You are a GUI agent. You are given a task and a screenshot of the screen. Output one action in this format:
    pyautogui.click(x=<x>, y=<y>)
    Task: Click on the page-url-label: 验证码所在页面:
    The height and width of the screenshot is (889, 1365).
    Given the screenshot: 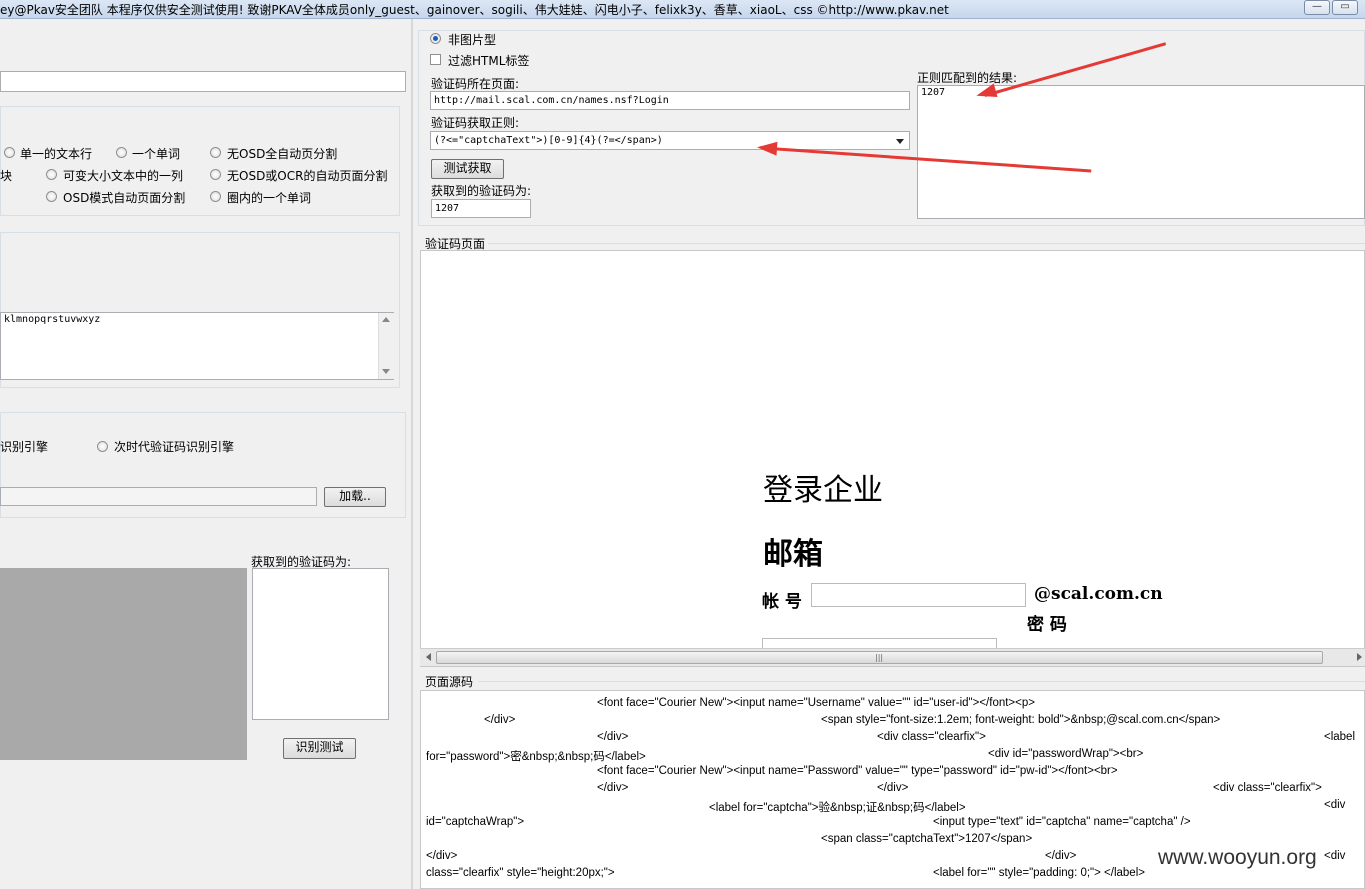 What is the action you would take?
    pyautogui.click(x=475, y=84)
    